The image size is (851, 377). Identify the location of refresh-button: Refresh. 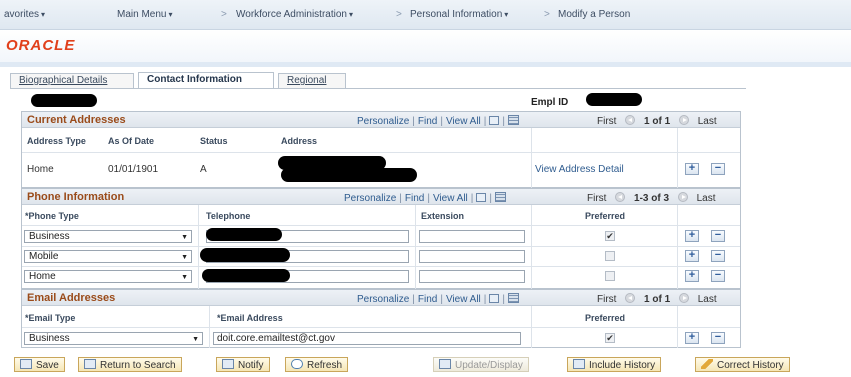
(317, 364).